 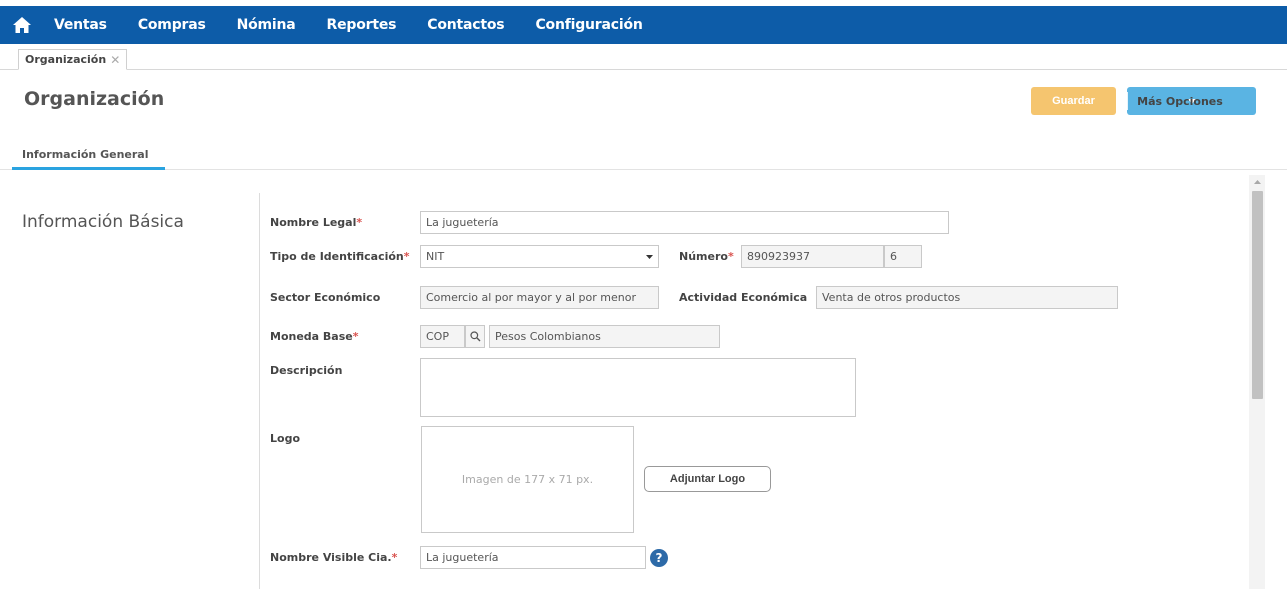 I want to click on more-options-label: Más Opciones, so click(x=1180, y=101).